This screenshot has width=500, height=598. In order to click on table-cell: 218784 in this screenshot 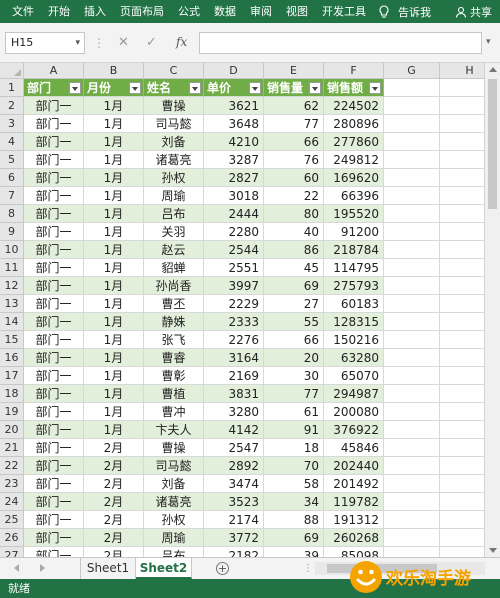, I will do `click(354, 250)`.